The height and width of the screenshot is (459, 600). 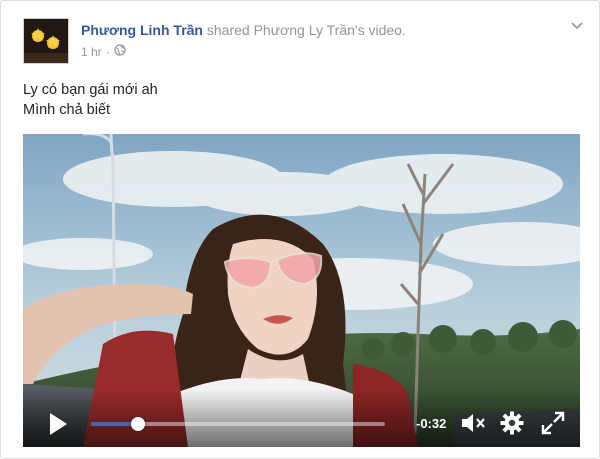 What do you see at coordinates (512, 425) in the screenshot?
I see `settings-gear-icon` at bounding box center [512, 425].